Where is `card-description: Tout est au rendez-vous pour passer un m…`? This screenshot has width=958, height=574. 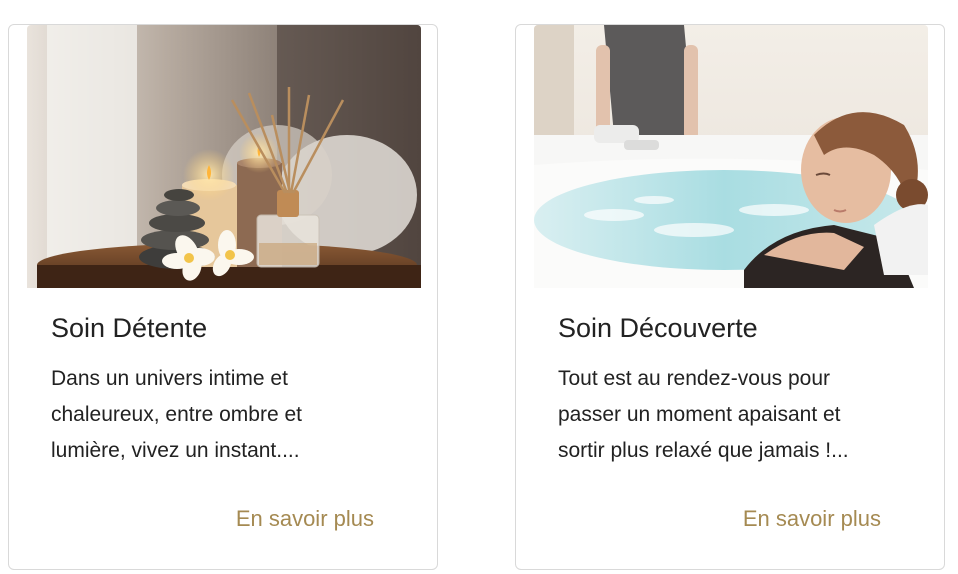
card-description: Tout est au rendez-vous pour passer un m… is located at coordinates (703, 414).